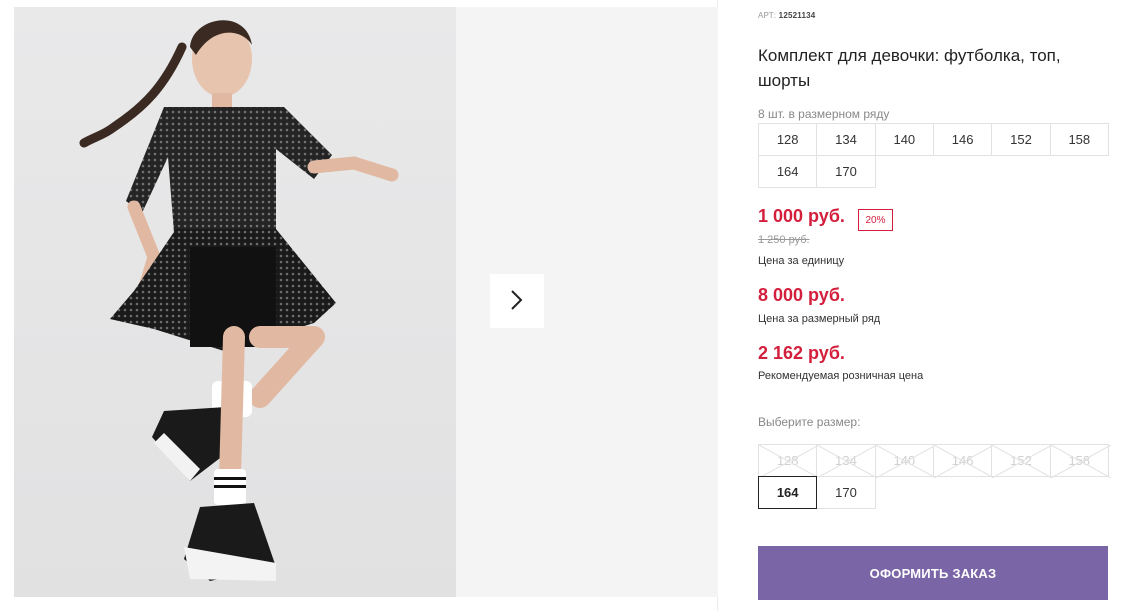 Image resolution: width=1138 pixels, height=611 pixels. I want to click on choose-size-label: Выберите размер:, so click(809, 422).